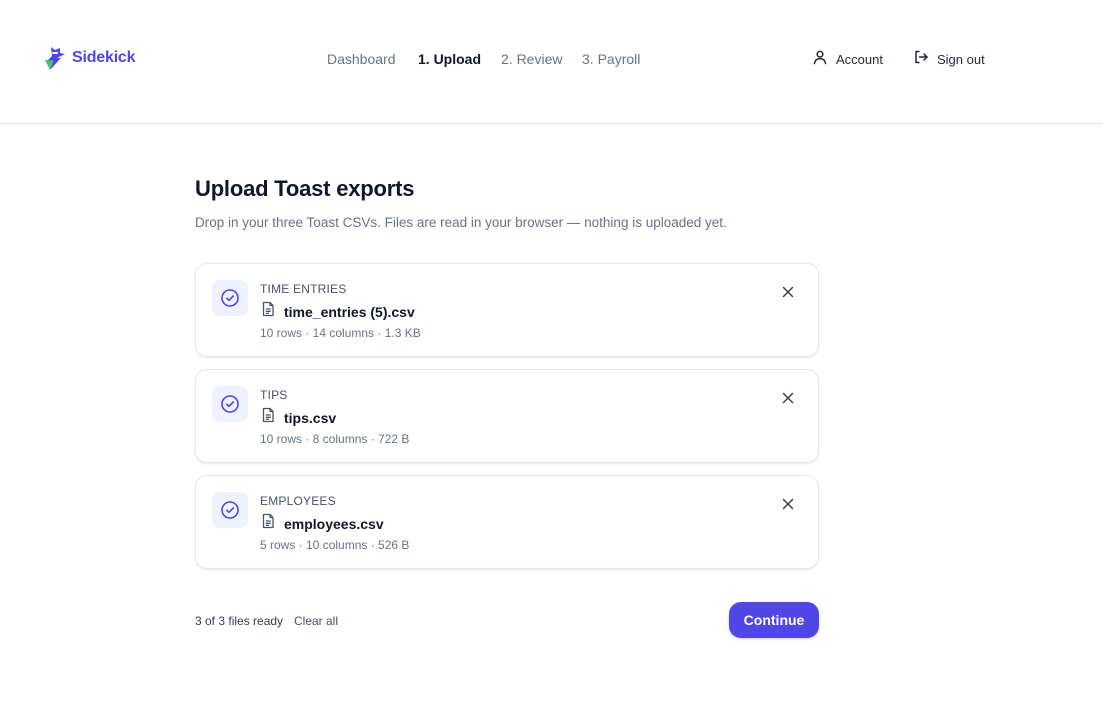 The image size is (1103, 721). I want to click on sign-out-label: Sign out, so click(961, 59).